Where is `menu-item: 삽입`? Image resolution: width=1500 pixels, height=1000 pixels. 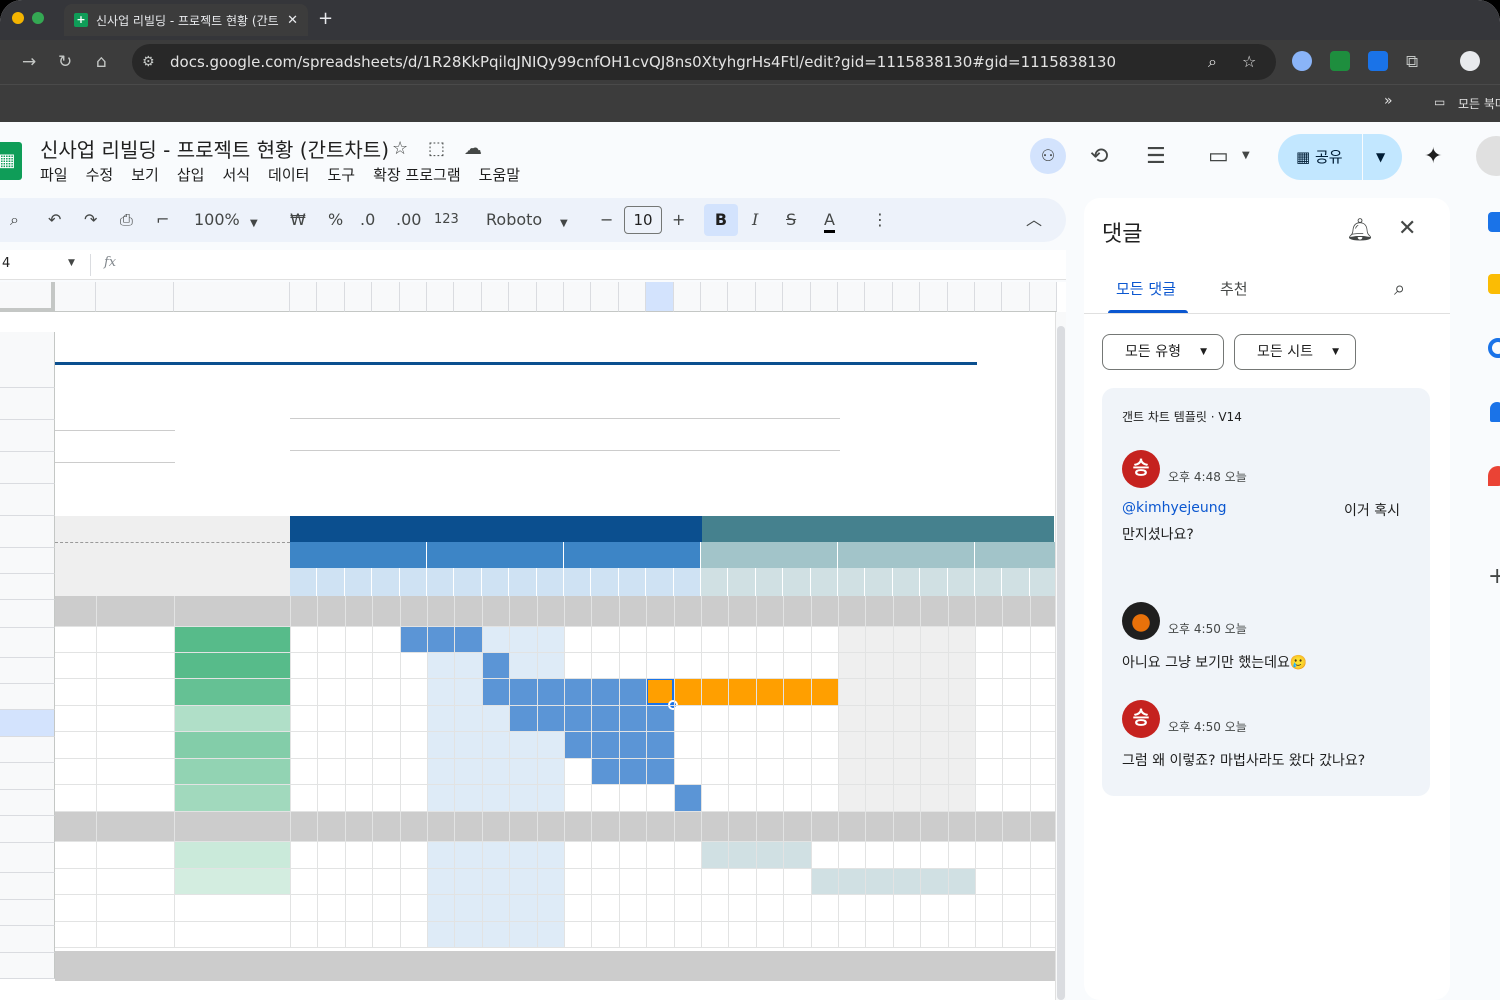 menu-item: 삽입 is located at coordinates (191, 174).